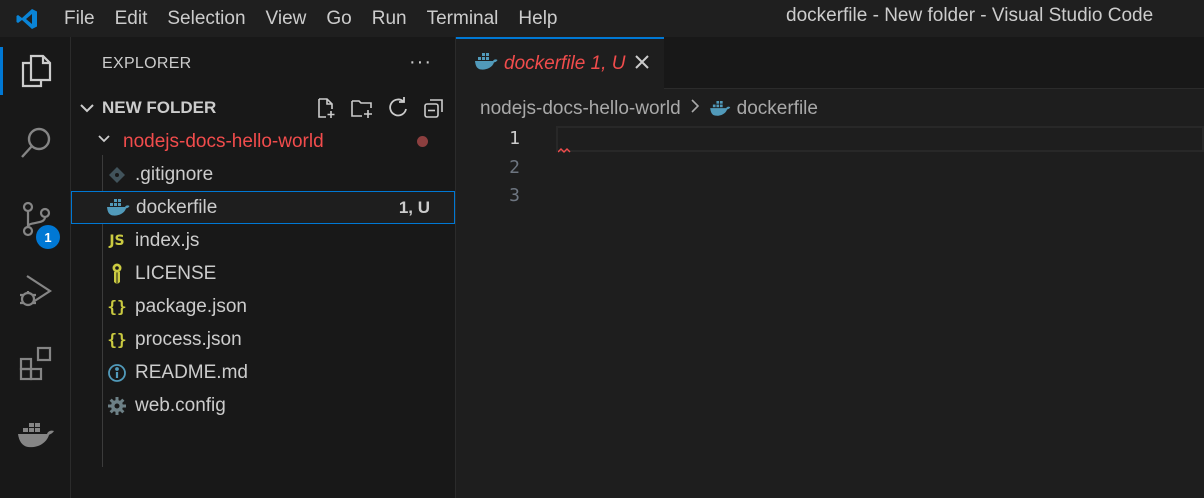 The width and height of the screenshot is (1204, 498). What do you see at coordinates (414, 207) in the screenshot?
I see `file-status-badge: 1, U` at bounding box center [414, 207].